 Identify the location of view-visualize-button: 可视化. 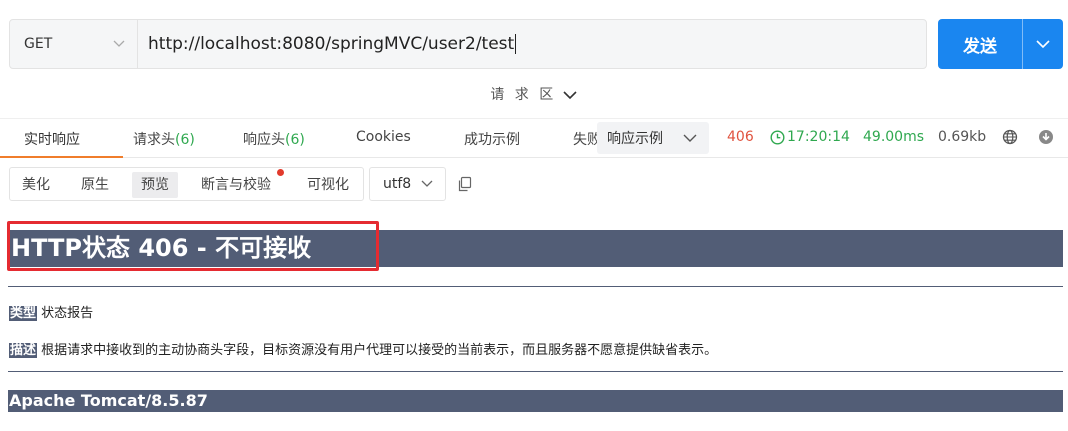
(328, 185).